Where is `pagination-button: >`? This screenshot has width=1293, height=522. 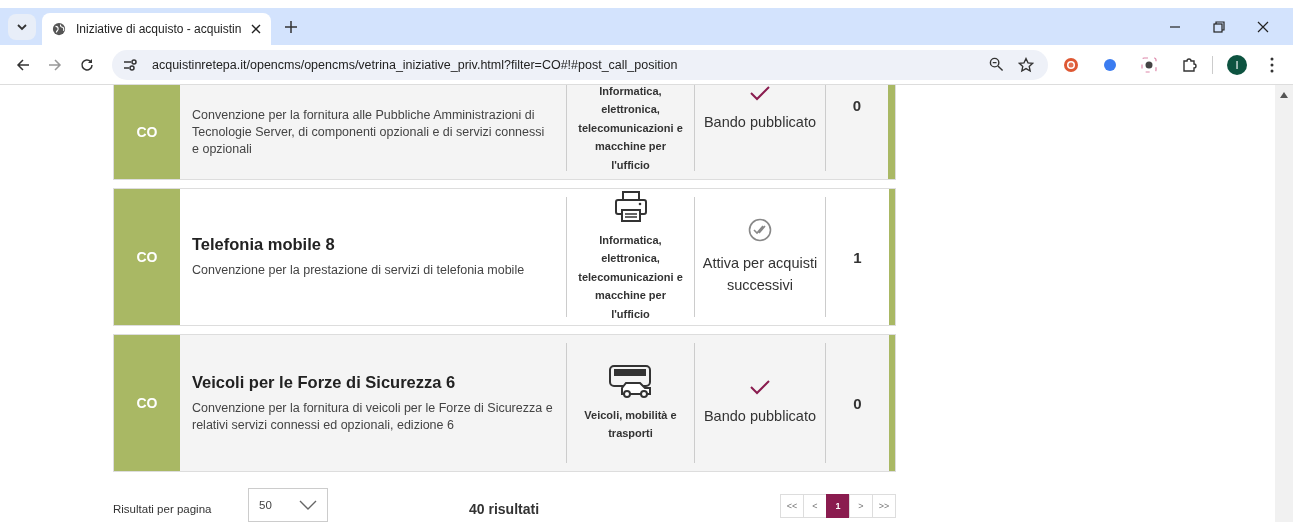
pagination-button: > is located at coordinates (861, 506).